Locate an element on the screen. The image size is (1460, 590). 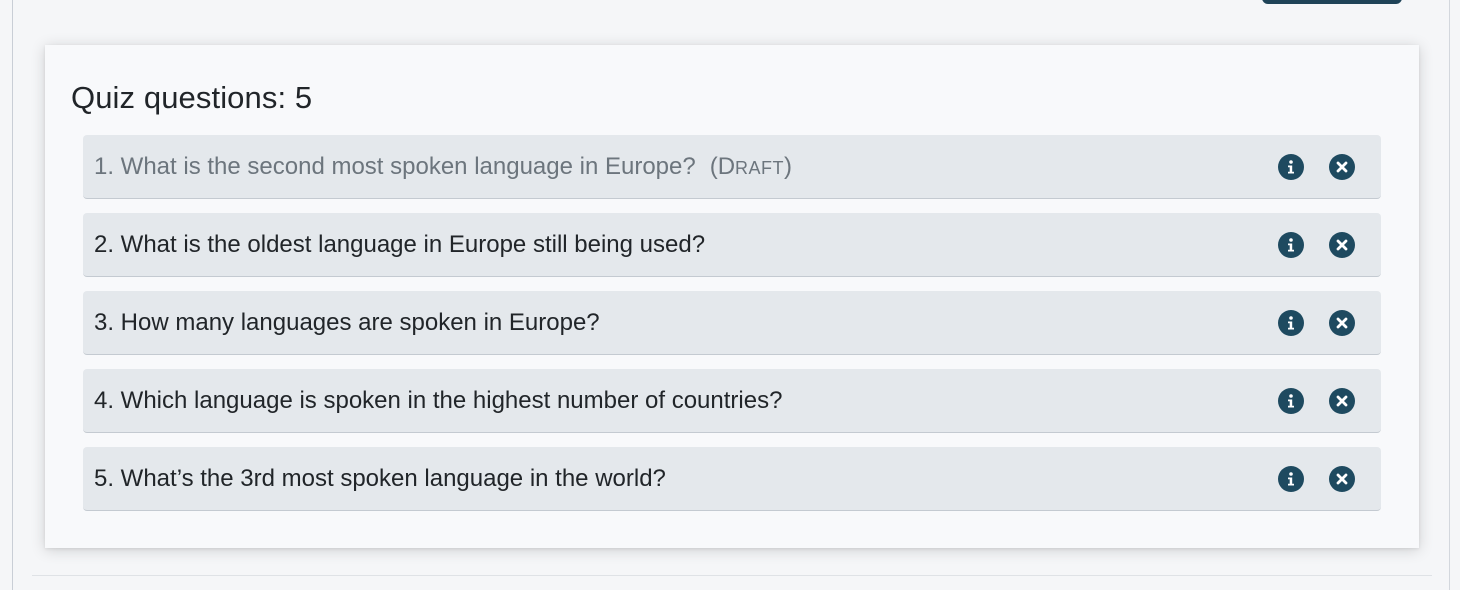
quiz-title: Quiz questions: 5 is located at coordinates (192, 97).